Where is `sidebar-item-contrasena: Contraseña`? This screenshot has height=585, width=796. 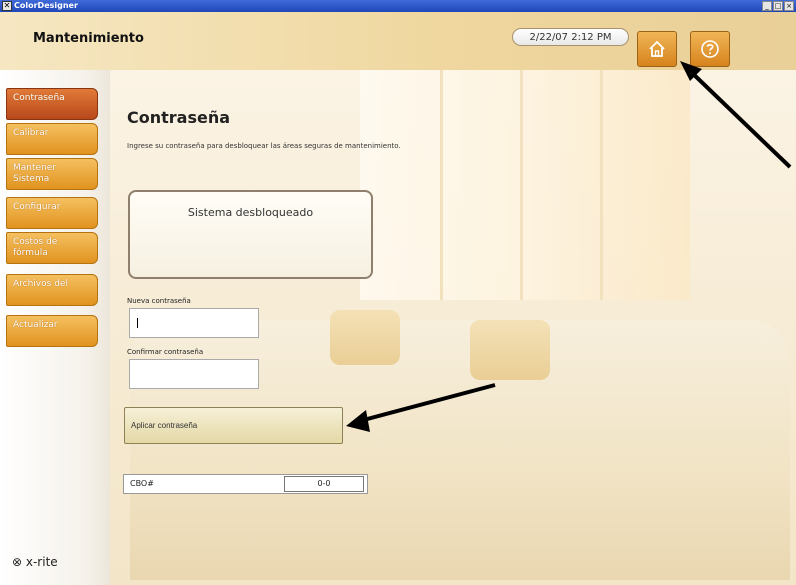
sidebar-item-contrasena: Contraseña is located at coordinates (52, 104).